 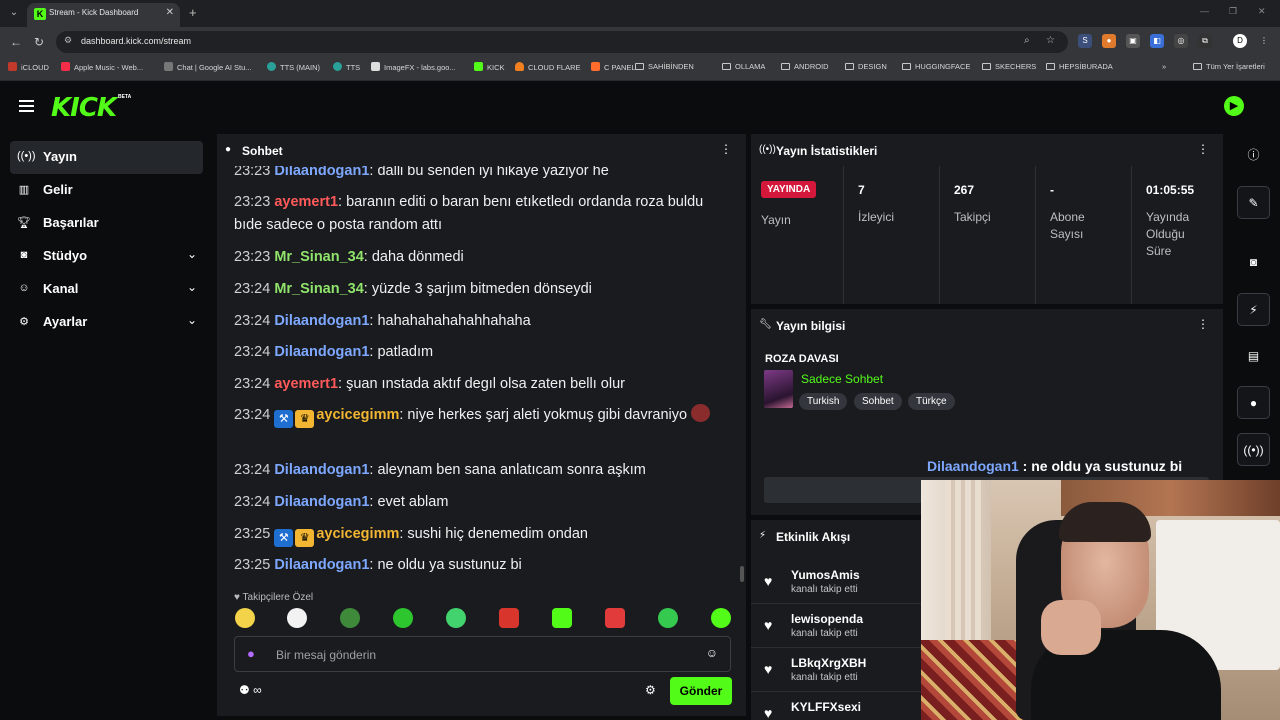 I want to click on browser-menu-icon: ⋮, so click(x=1264, y=41).